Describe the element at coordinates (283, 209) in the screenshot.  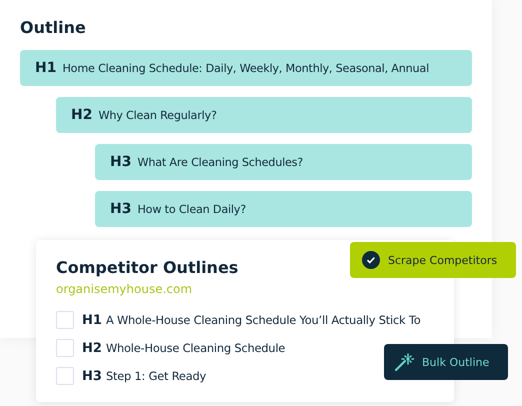
I see `outline-heading: H3 How to Clean Daily?` at that location.